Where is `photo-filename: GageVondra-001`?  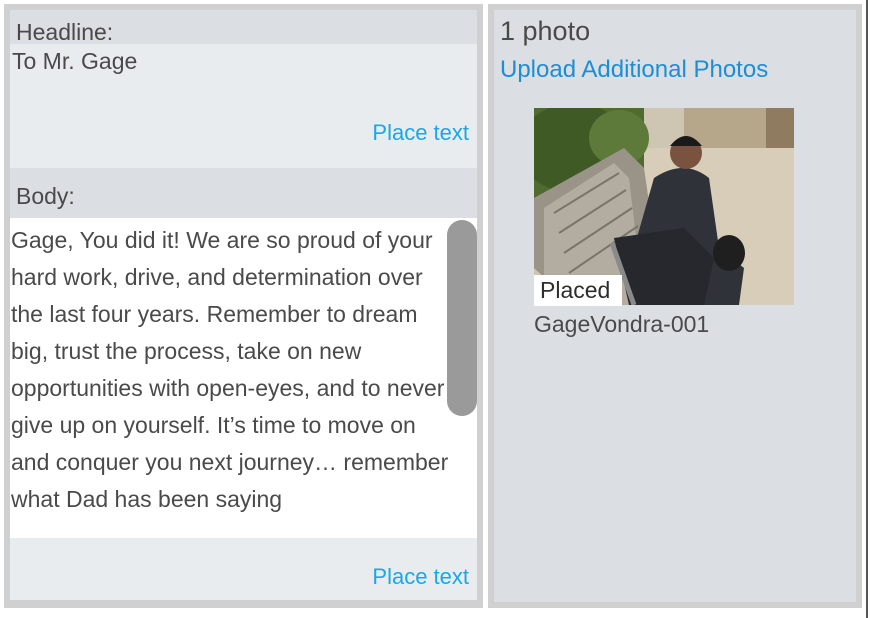 photo-filename: GageVondra-001 is located at coordinates (622, 324).